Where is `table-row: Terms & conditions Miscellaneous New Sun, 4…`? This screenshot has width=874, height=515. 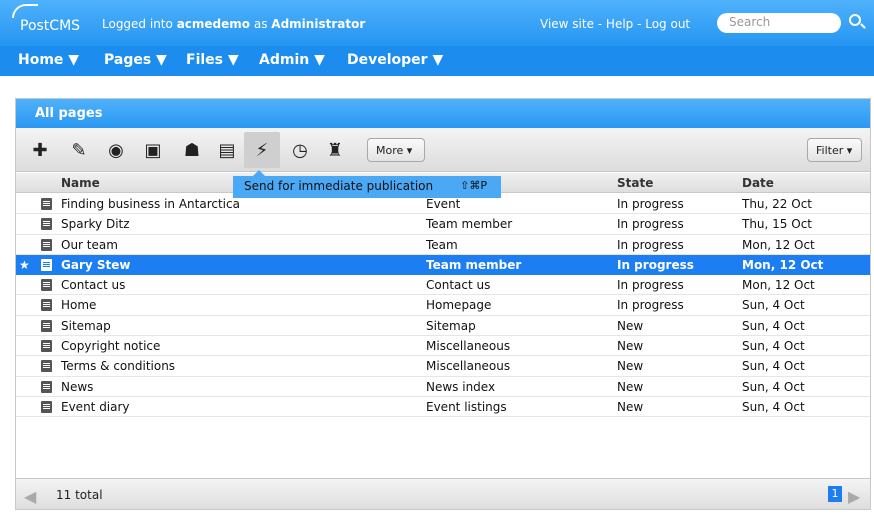 table-row: Terms & conditions Miscellaneous New Sun, 4… is located at coordinates (443, 366).